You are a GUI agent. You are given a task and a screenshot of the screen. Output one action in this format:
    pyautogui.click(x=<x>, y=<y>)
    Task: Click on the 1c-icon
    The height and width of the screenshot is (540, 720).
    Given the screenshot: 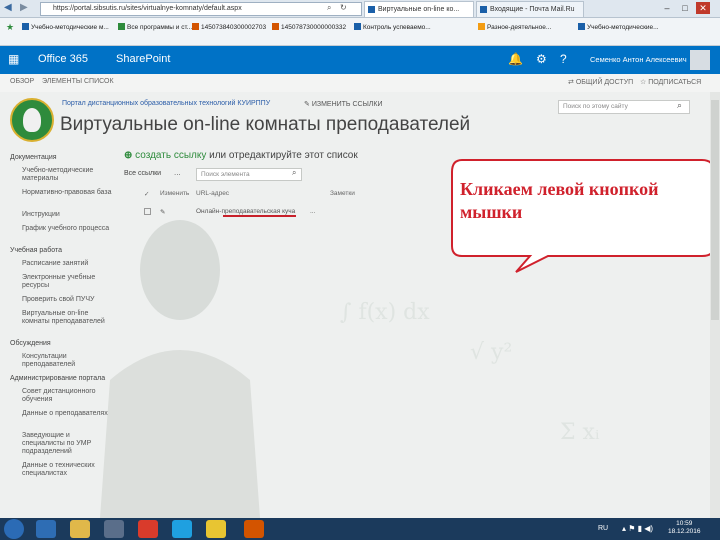 What is the action you would take?
    pyautogui.click(x=216, y=529)
    